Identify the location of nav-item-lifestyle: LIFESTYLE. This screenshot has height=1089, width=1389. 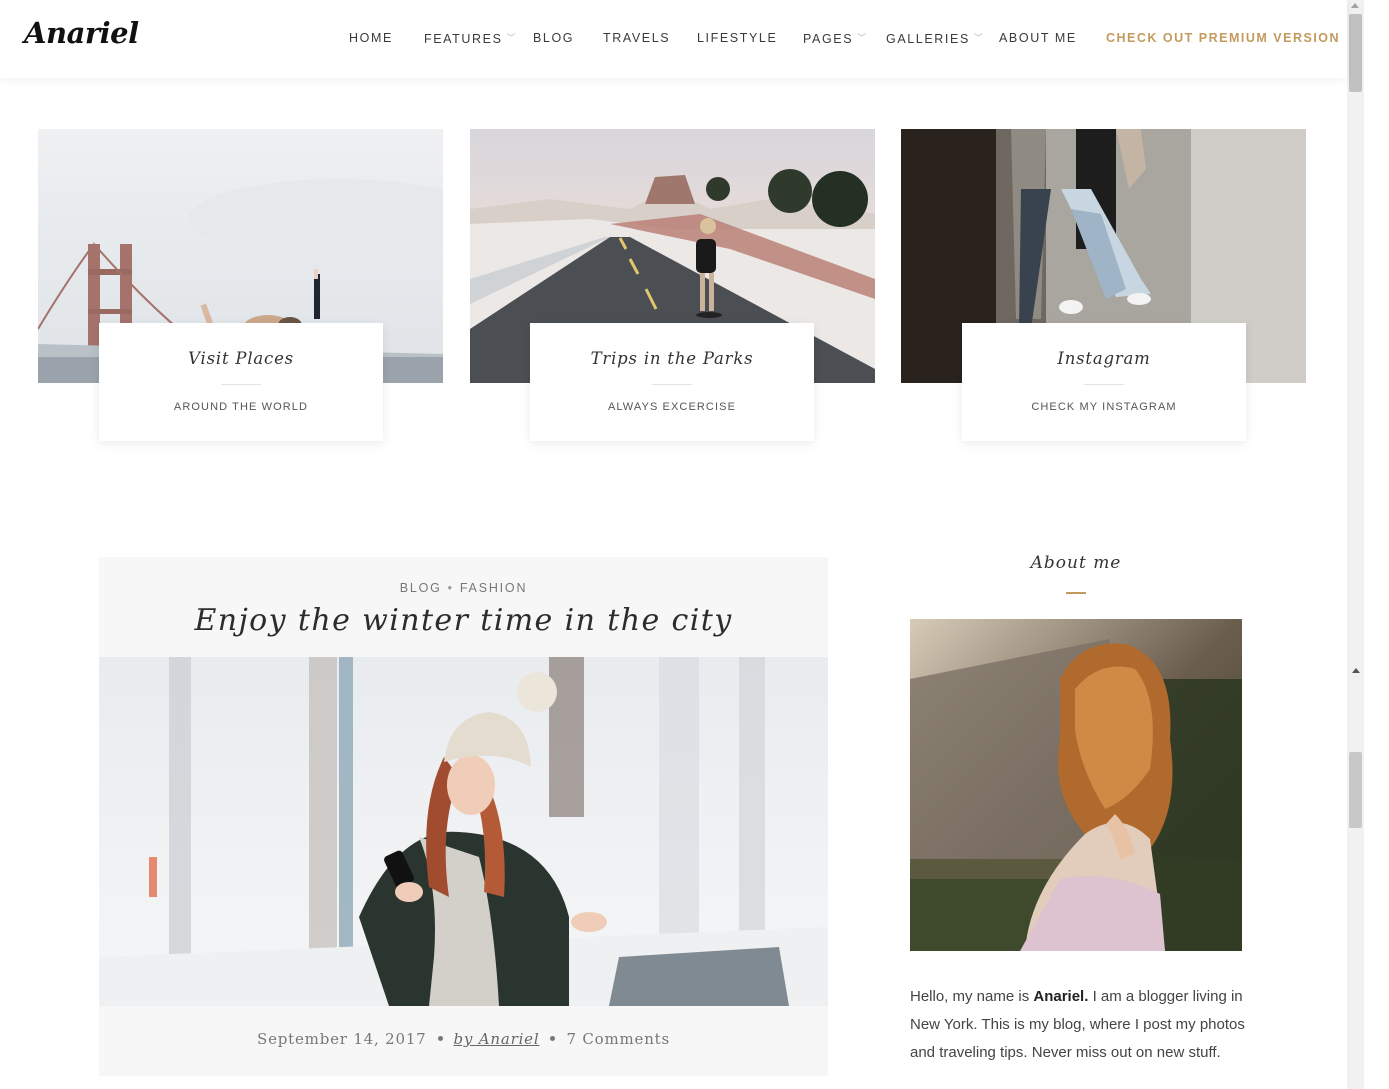
(737, 38).